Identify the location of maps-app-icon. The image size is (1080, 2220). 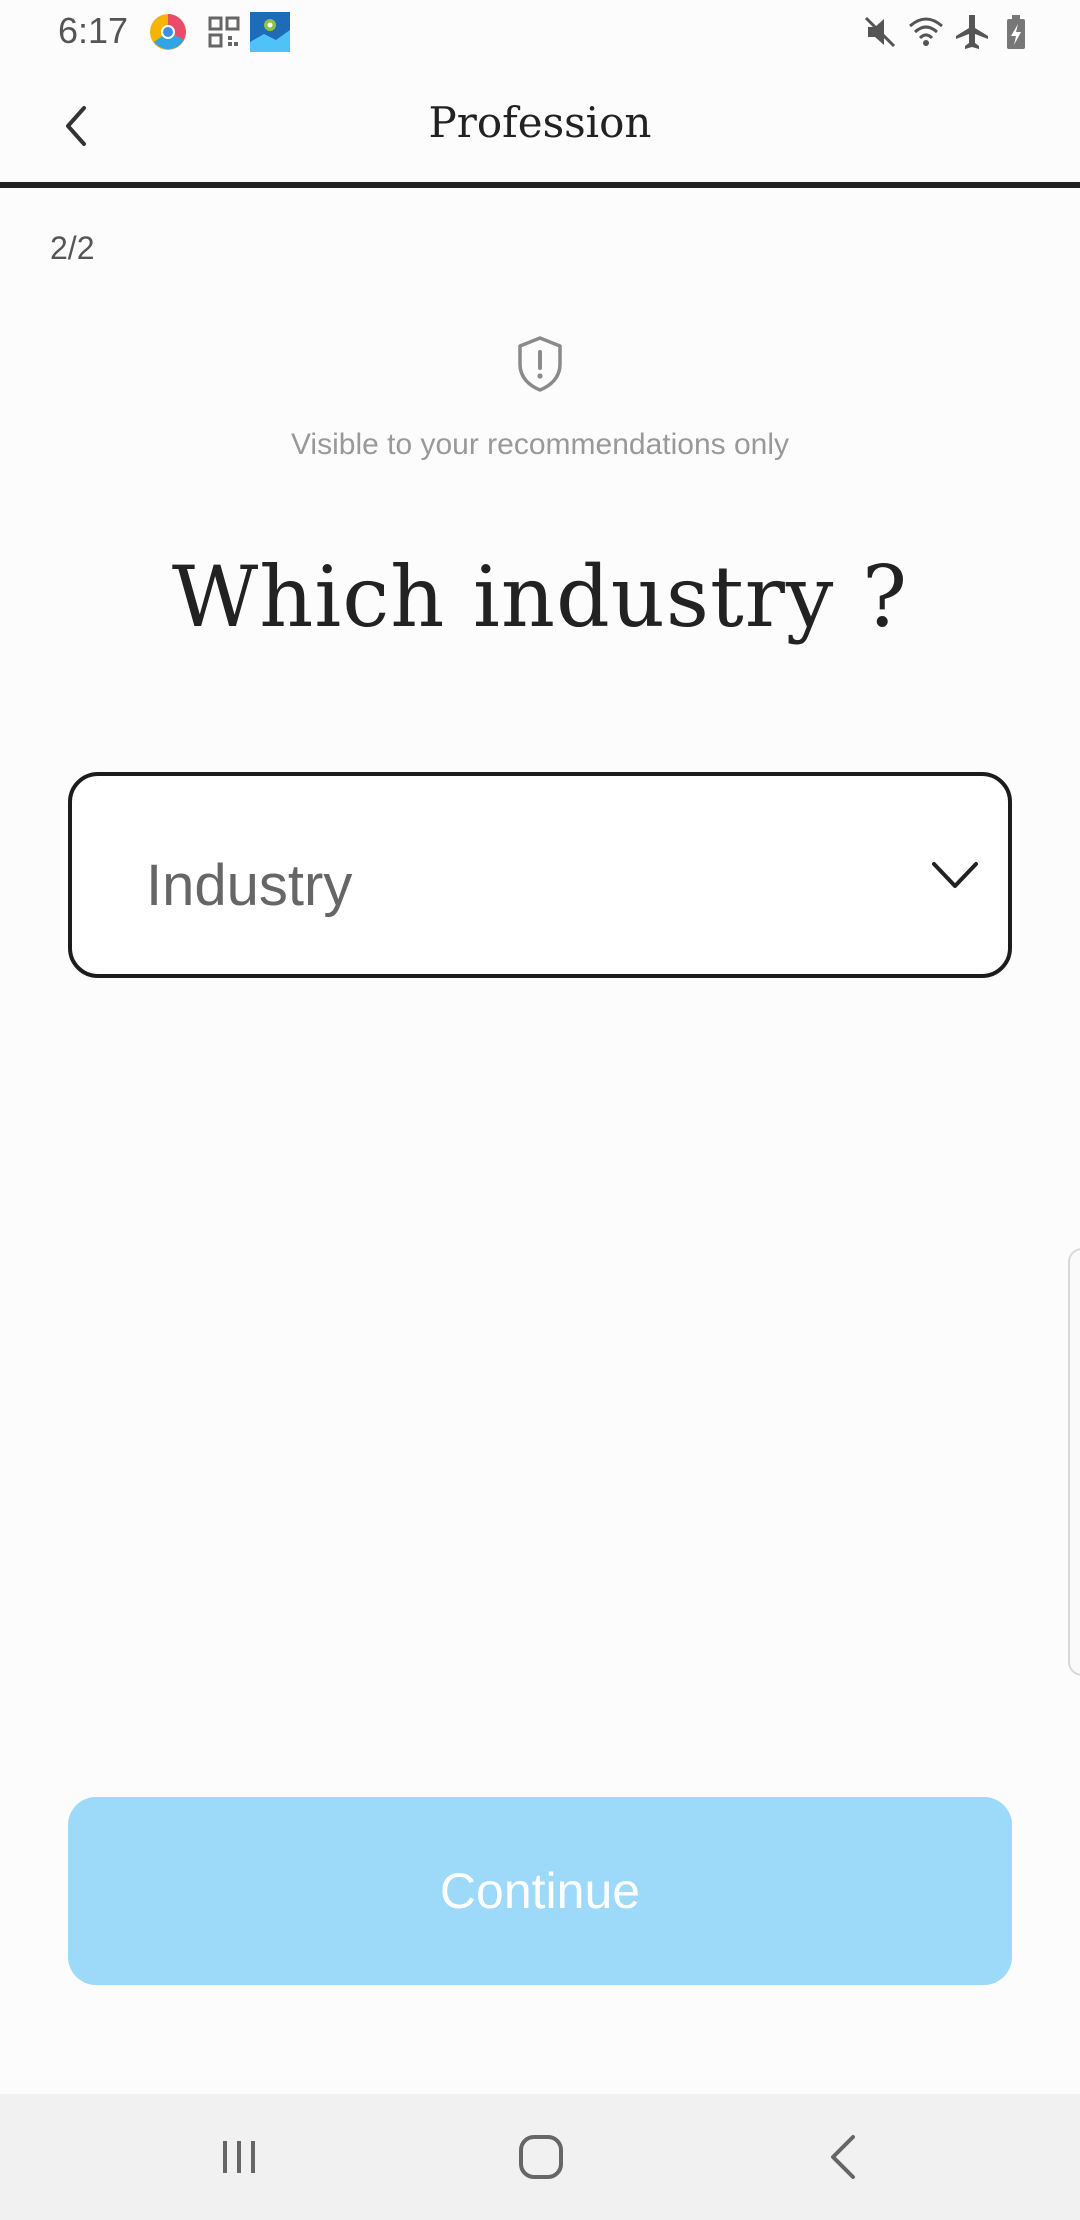
(270, 32).